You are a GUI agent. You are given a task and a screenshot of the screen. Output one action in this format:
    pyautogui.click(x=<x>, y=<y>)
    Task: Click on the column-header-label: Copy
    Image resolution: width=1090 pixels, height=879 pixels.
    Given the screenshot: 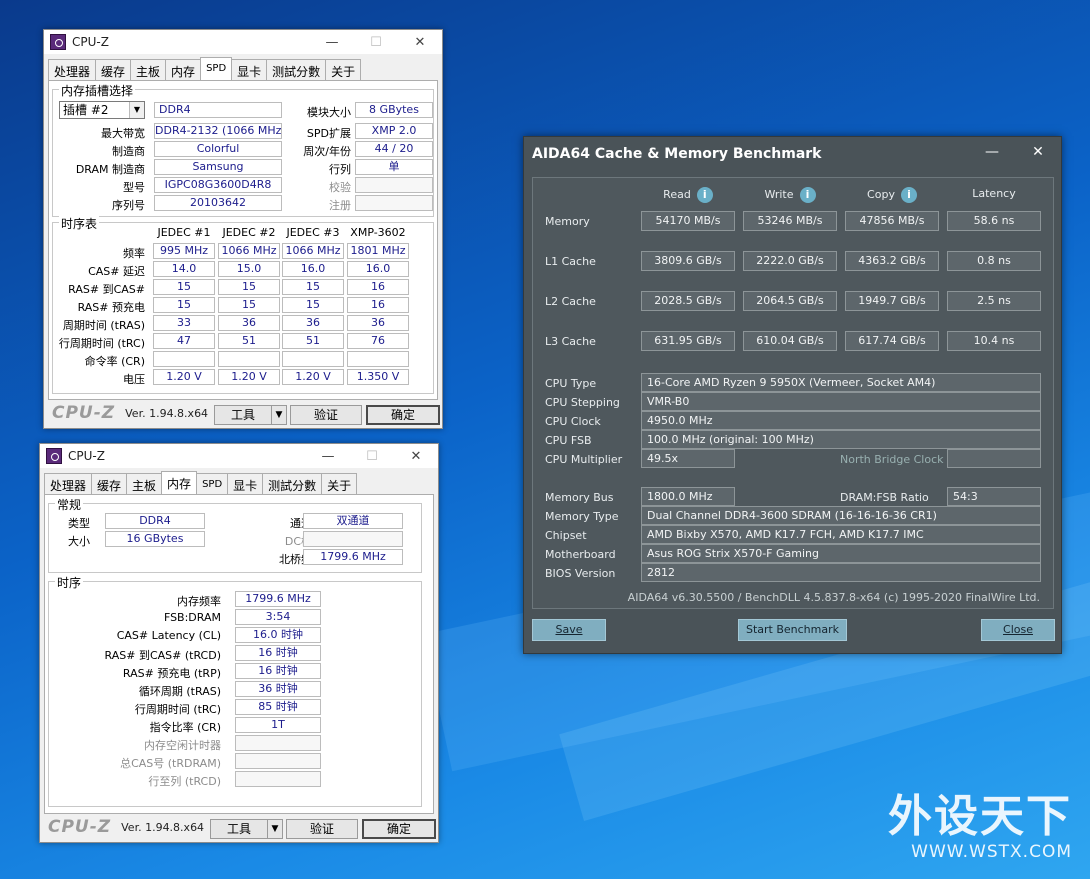 What is the action you would take?
    pyautogui.click(x=881, y=194)
    